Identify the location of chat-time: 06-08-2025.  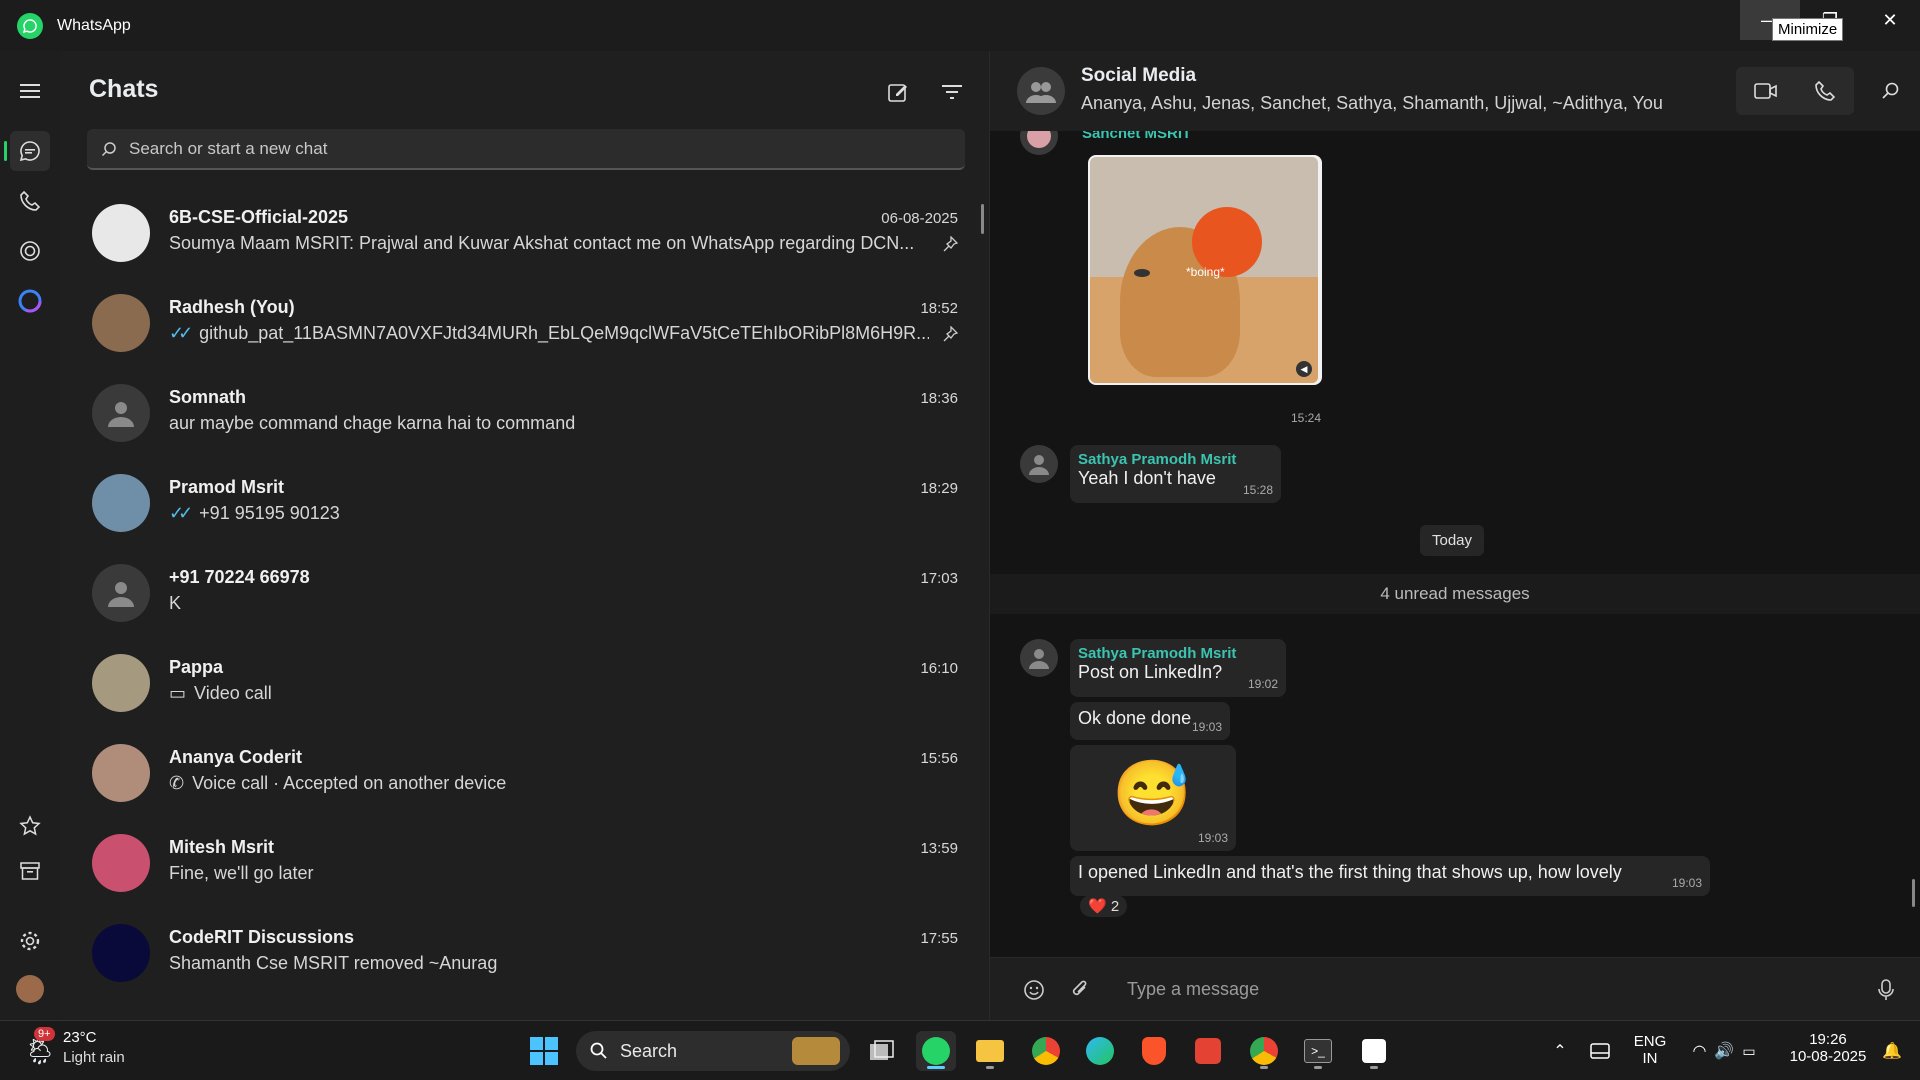
(919, 218).